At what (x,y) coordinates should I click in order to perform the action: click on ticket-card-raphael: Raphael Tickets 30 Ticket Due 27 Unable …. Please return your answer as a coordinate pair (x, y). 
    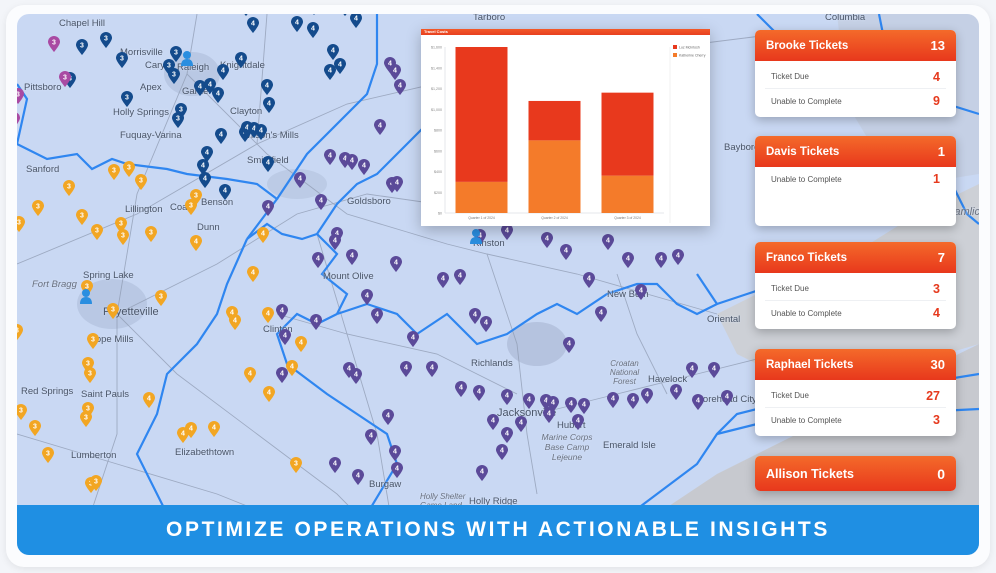
    Looking at the image, I should click on (855, 392).